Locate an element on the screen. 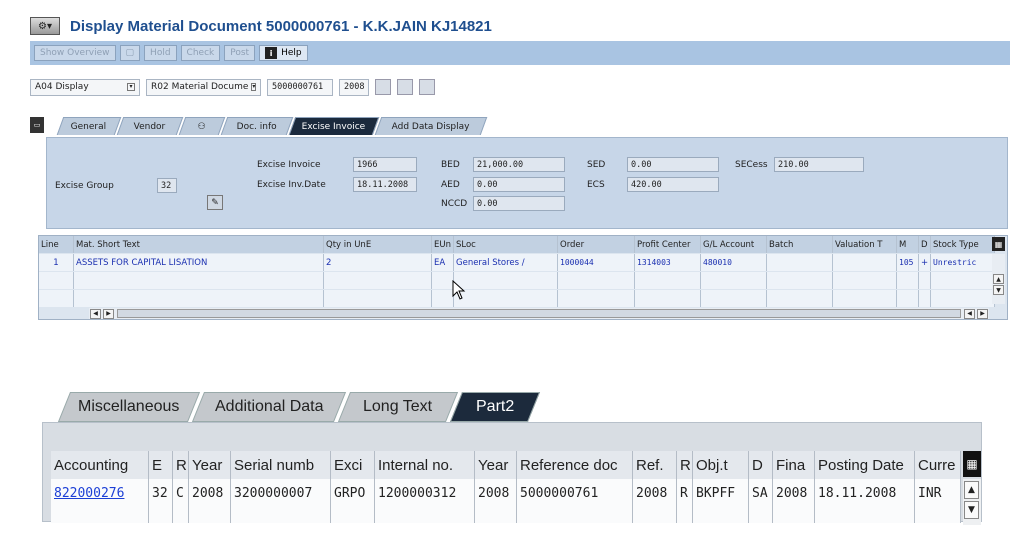 The height and width of the screenshot is (536, 1016). system-menu-icon: ⚙▾ is located at coordinates (45, 26).